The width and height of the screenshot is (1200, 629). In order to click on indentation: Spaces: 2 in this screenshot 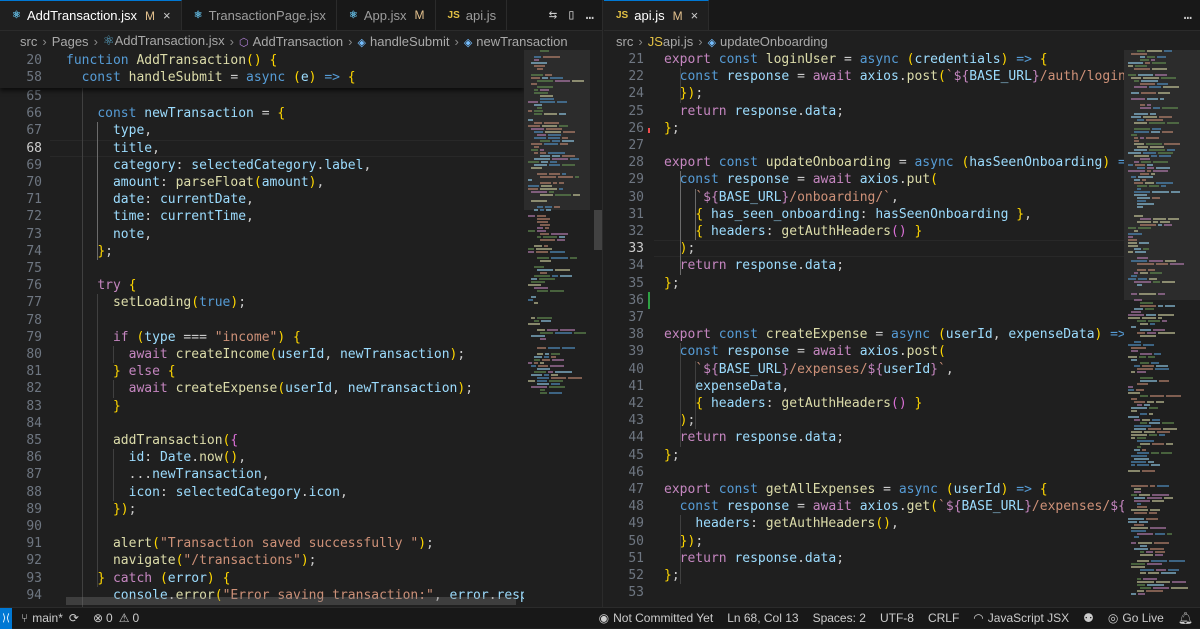, I will do `click(839, 618)`.